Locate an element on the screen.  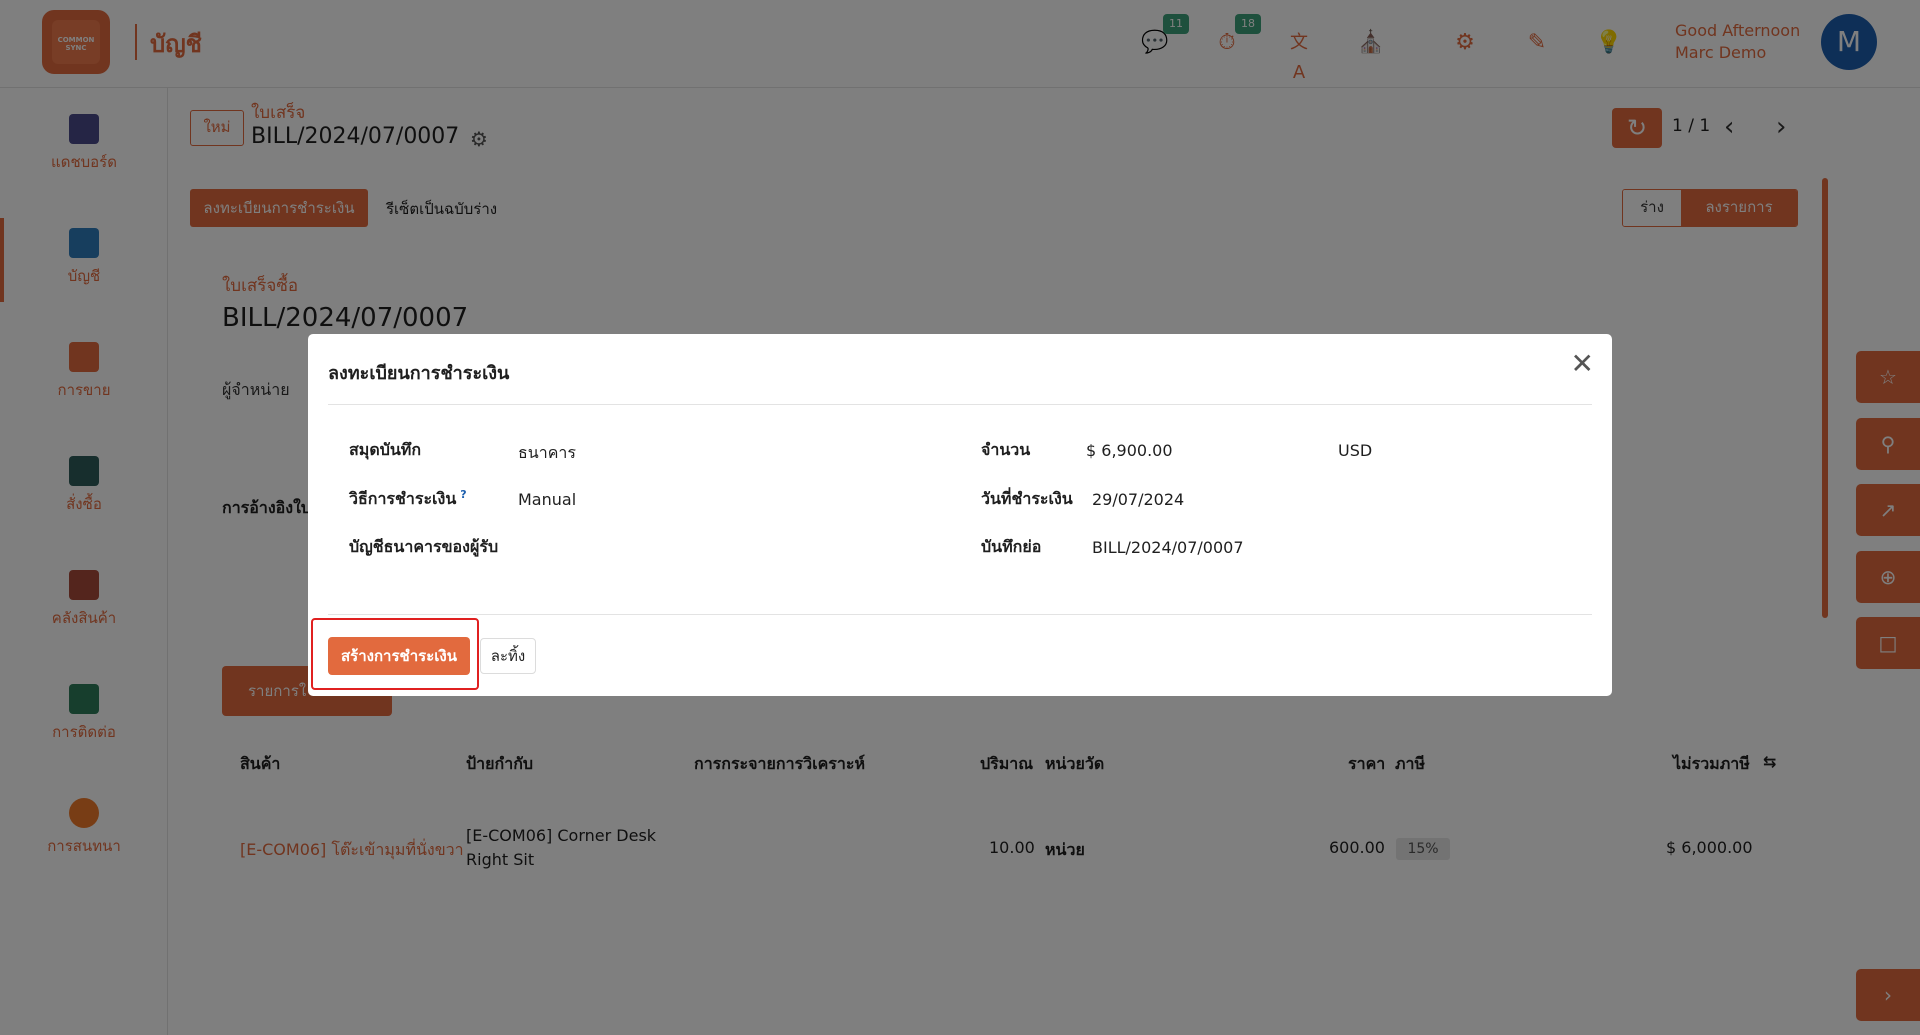
payment-date-label: วันที่ชำระเงิน is located at coordinates (1027, 498).